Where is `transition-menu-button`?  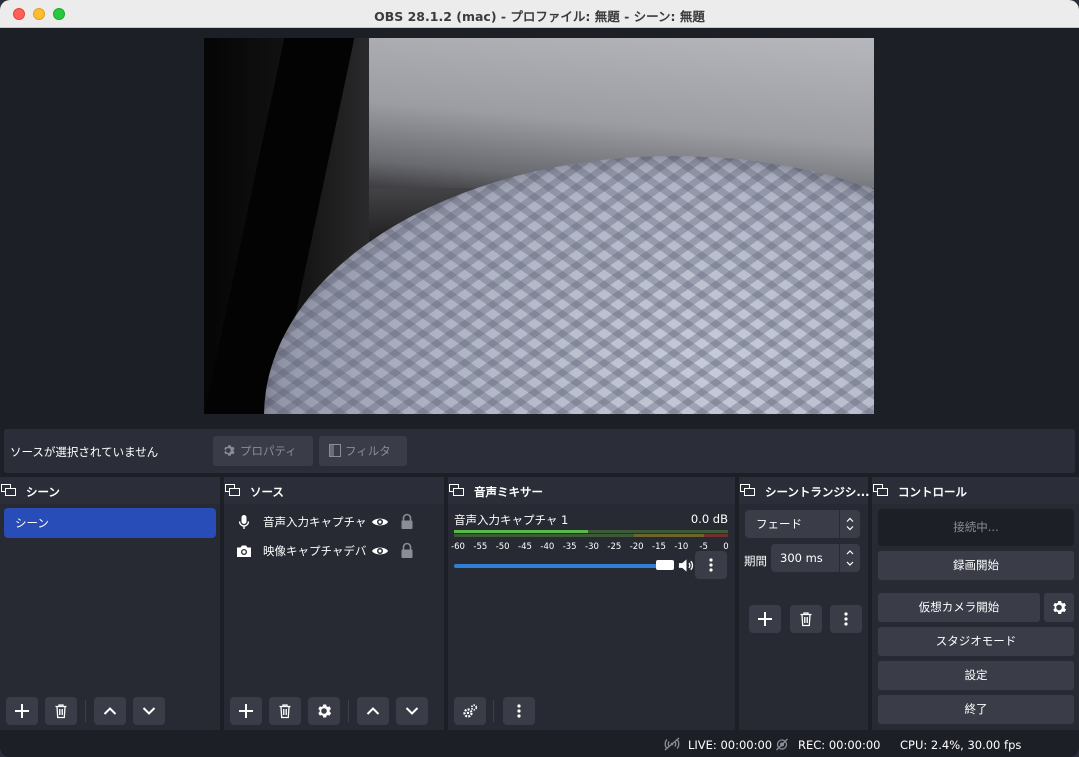 transition-menu-button is located at coordinates (846, 619).